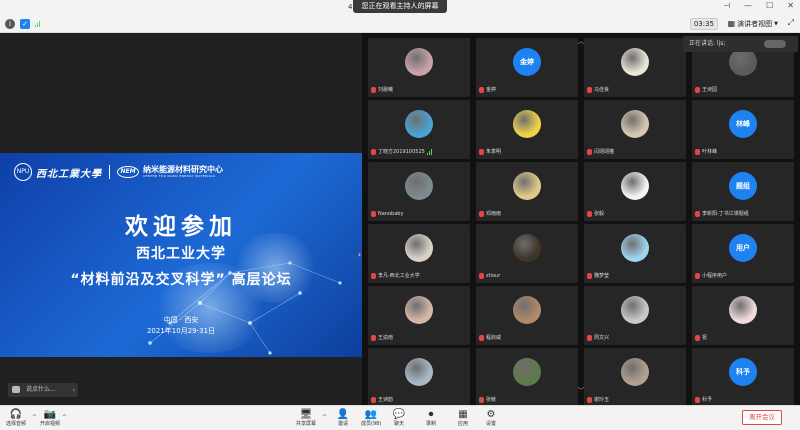 The height and width of the screenshot is (430, 800). What do you see at coordinates (324, 417) in the screenshot?
I see `share-options-caret: ^` at bounding box center [324, 417].